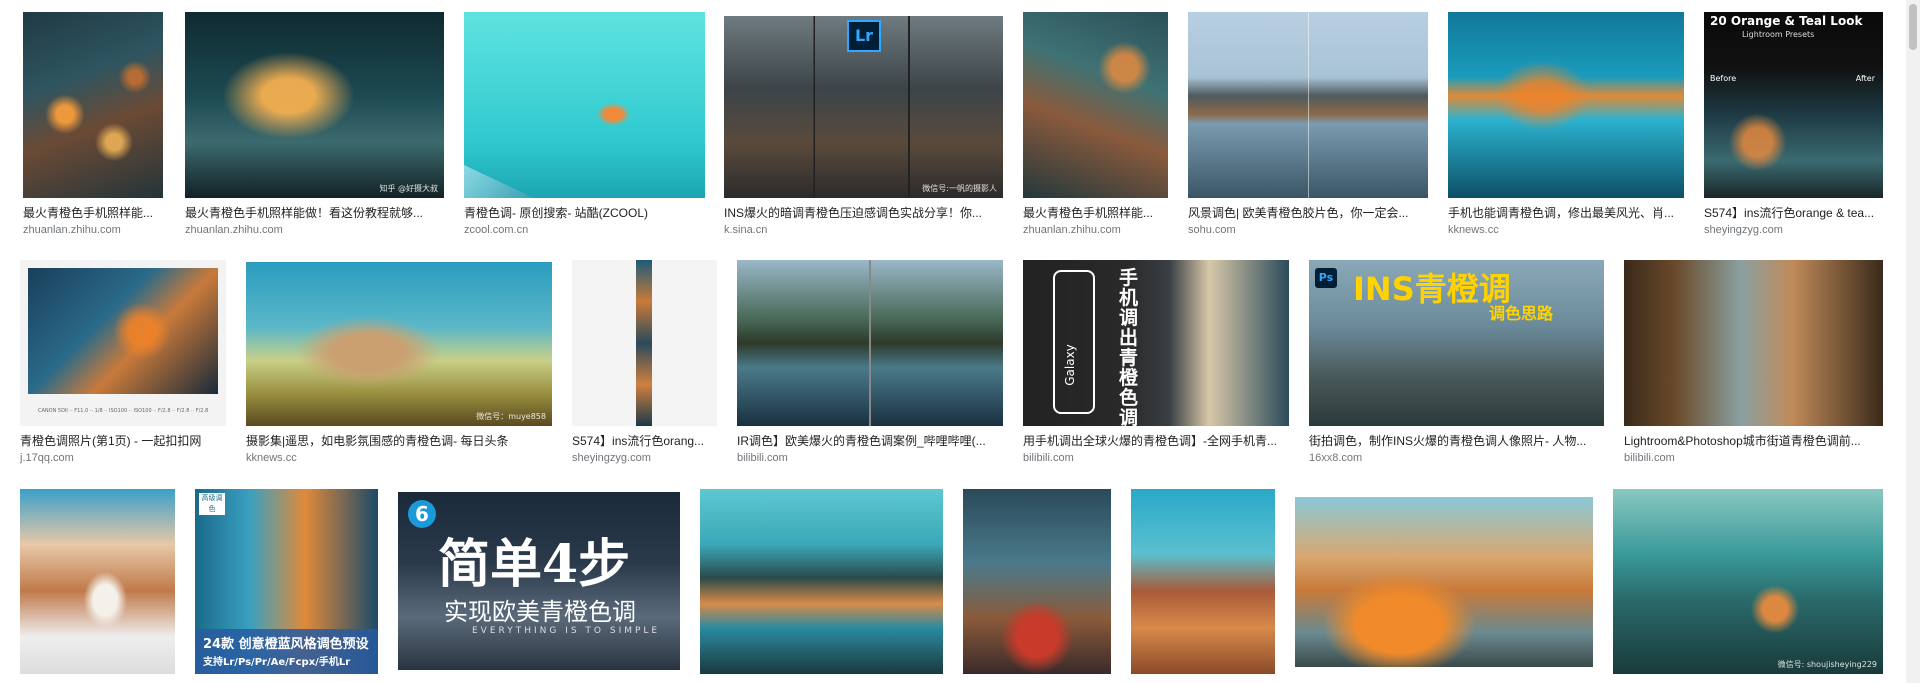 This screenshot has height=683, width=1920. Describe the element at coordinates (511, 416) in the screenshot. I see `watermark-text: 微信号：muye858` at that location.